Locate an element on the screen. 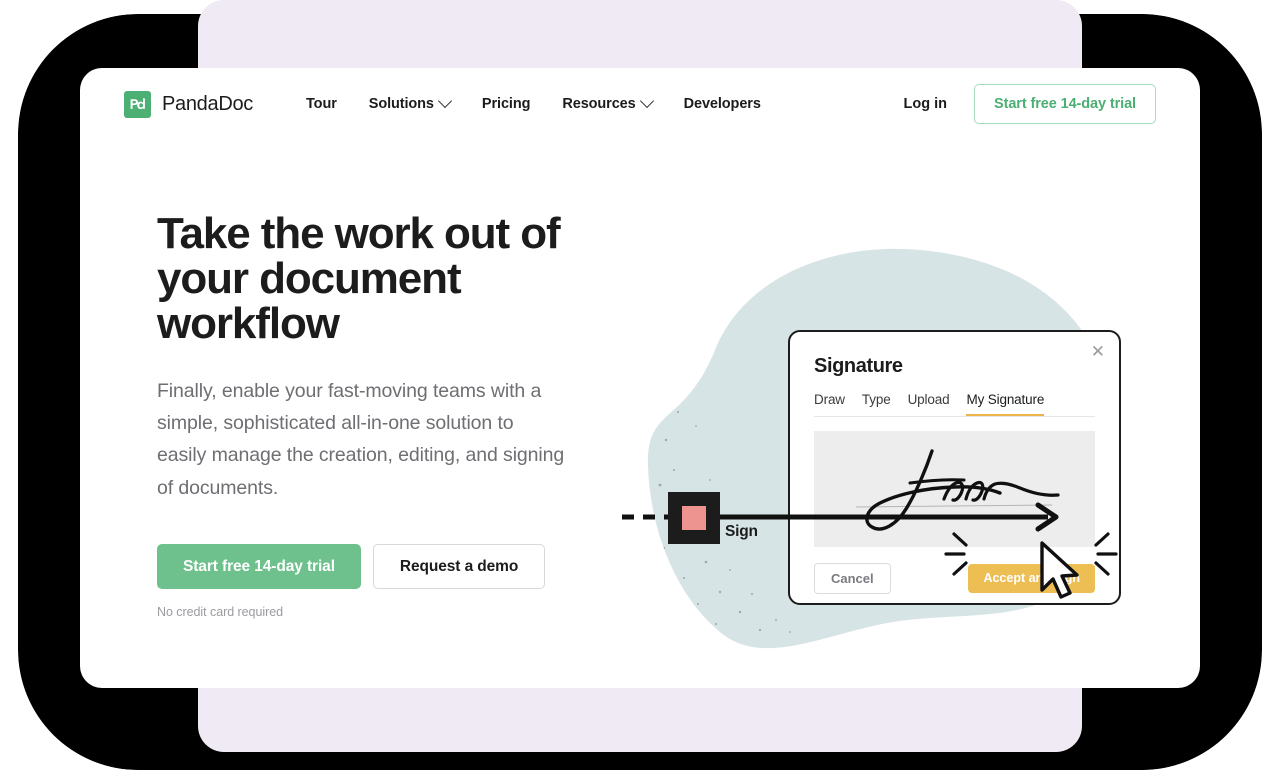 This screenshot has width=1280, height=784. signature-modal-tabs: Draw Type Upload My Signature is located at coordinates (954, 404).